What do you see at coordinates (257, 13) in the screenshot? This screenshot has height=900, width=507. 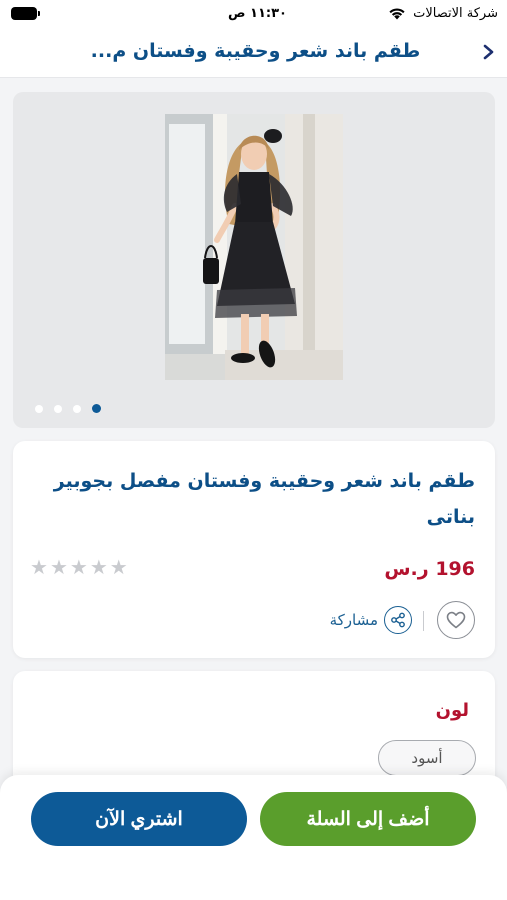 I see `status-time: ١١:٣٠ ص` at bounding box center [257, 13].